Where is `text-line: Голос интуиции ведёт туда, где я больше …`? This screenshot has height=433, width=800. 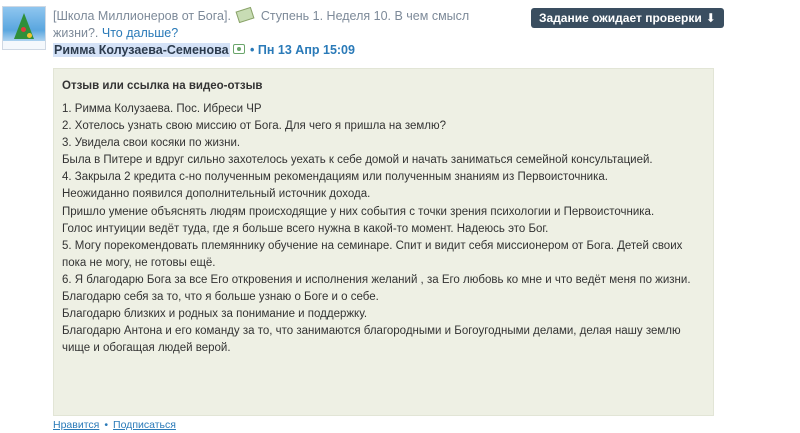 text-line: Голос интуиции ведёт туда, где я больше … is located at coordinates (305, 228).